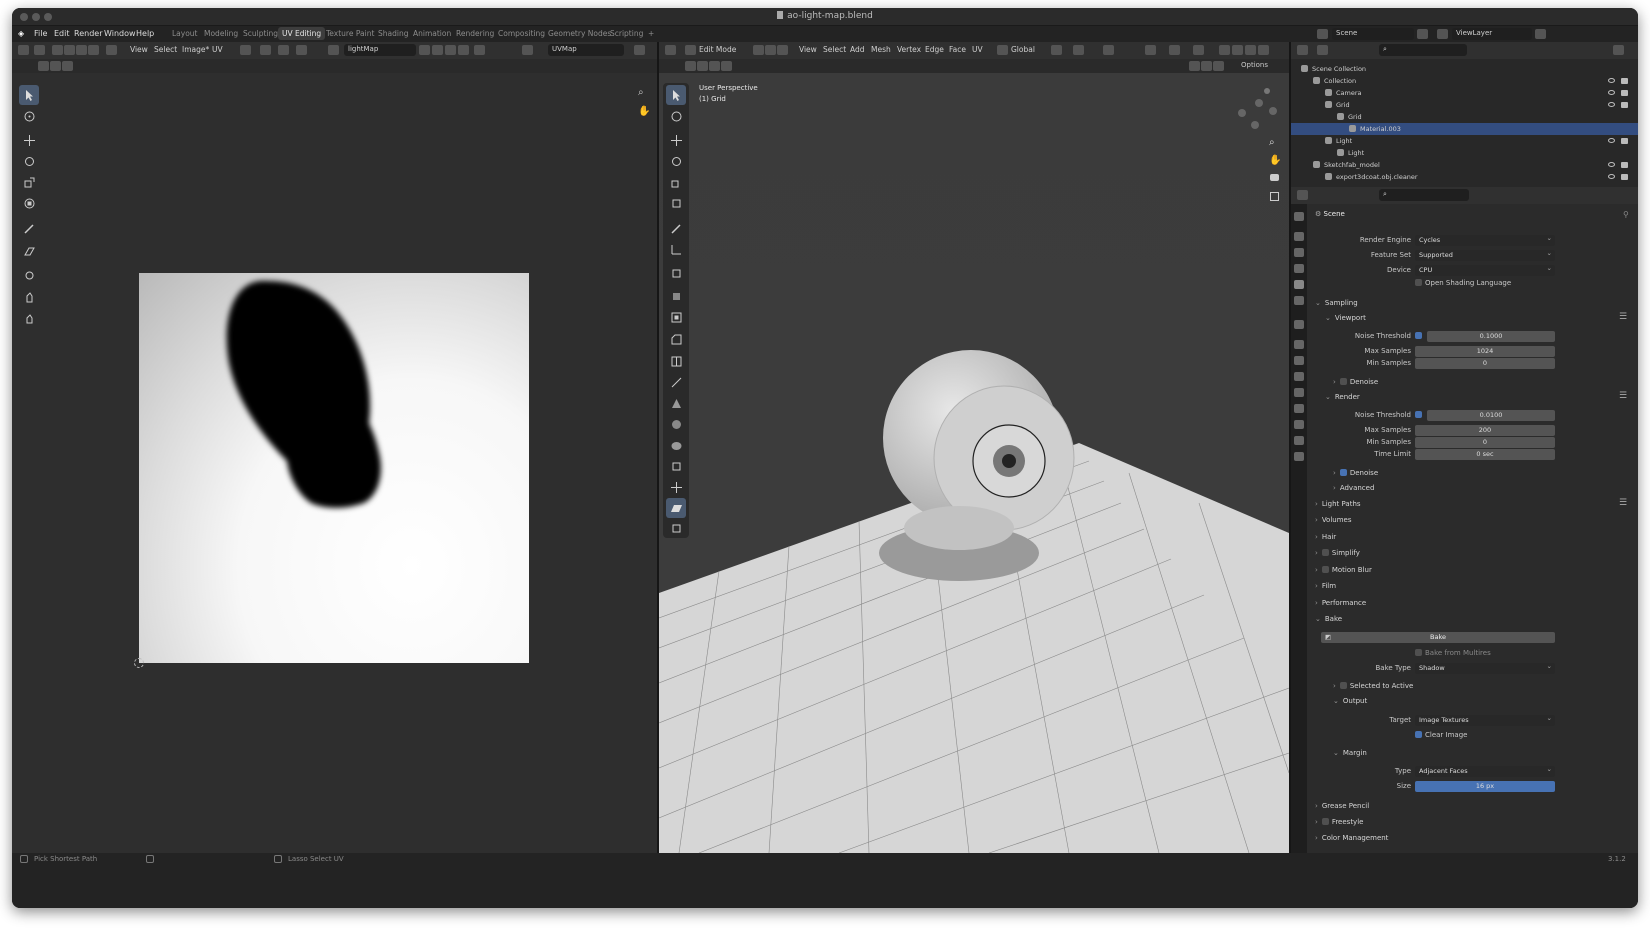 The height and width of the screenshot is (938, 1650). I want to click on uv-select-mode-icon, so click(43, 66).